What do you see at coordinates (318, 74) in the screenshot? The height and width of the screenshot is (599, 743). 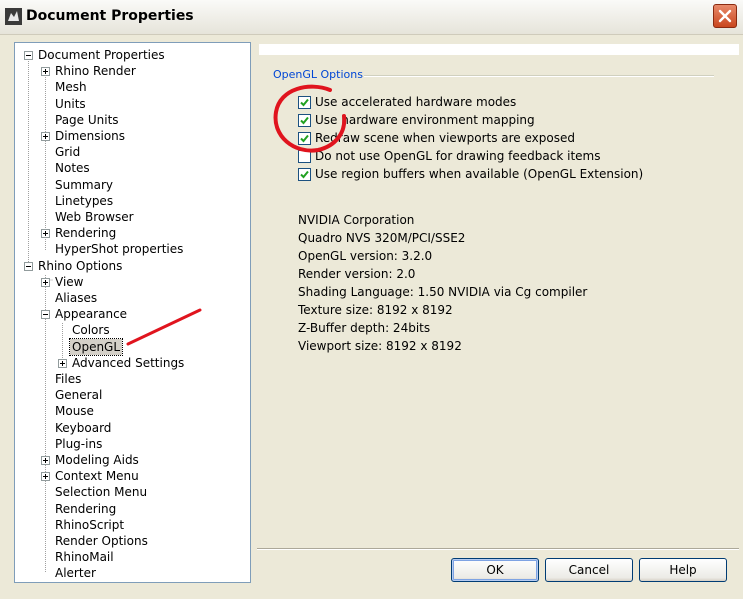 I see `group-label: OpenGL Options` at bounding box center [318, 74].